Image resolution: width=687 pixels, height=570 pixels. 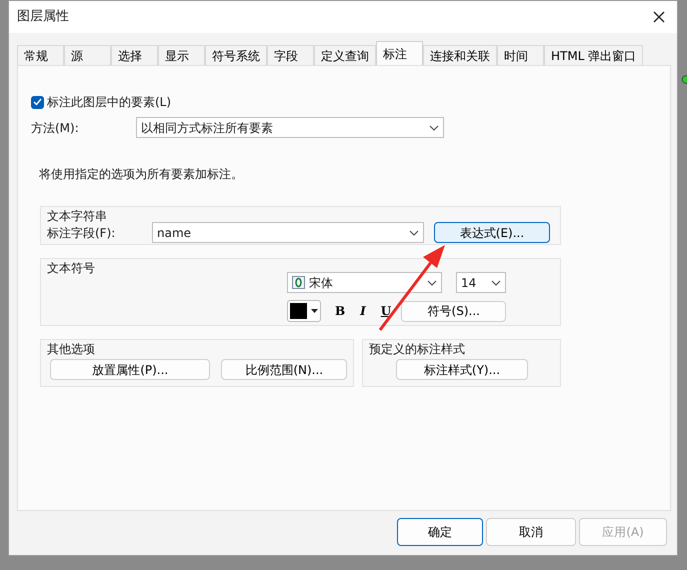 What do you see at coordinates (288, 232) in the screenshot?
I see `field-dropdown: name` at bounding box center [288, 232].